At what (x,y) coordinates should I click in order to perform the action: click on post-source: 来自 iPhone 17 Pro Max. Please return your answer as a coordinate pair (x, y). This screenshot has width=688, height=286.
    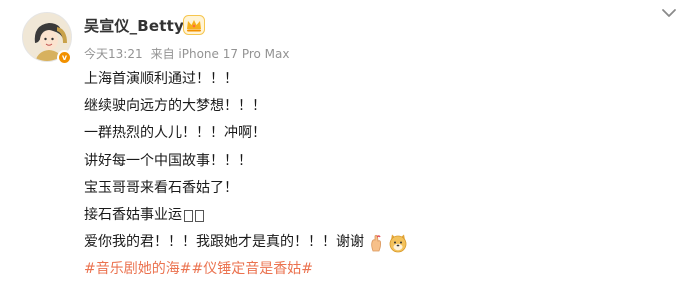
    Looking at the image, I should click on (220, 54).